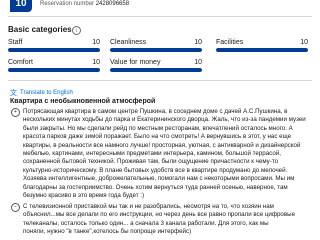 This screenshot has height=240, width=320. I want to click on category-value-for-money: Value for money 10, so click(156, 65).